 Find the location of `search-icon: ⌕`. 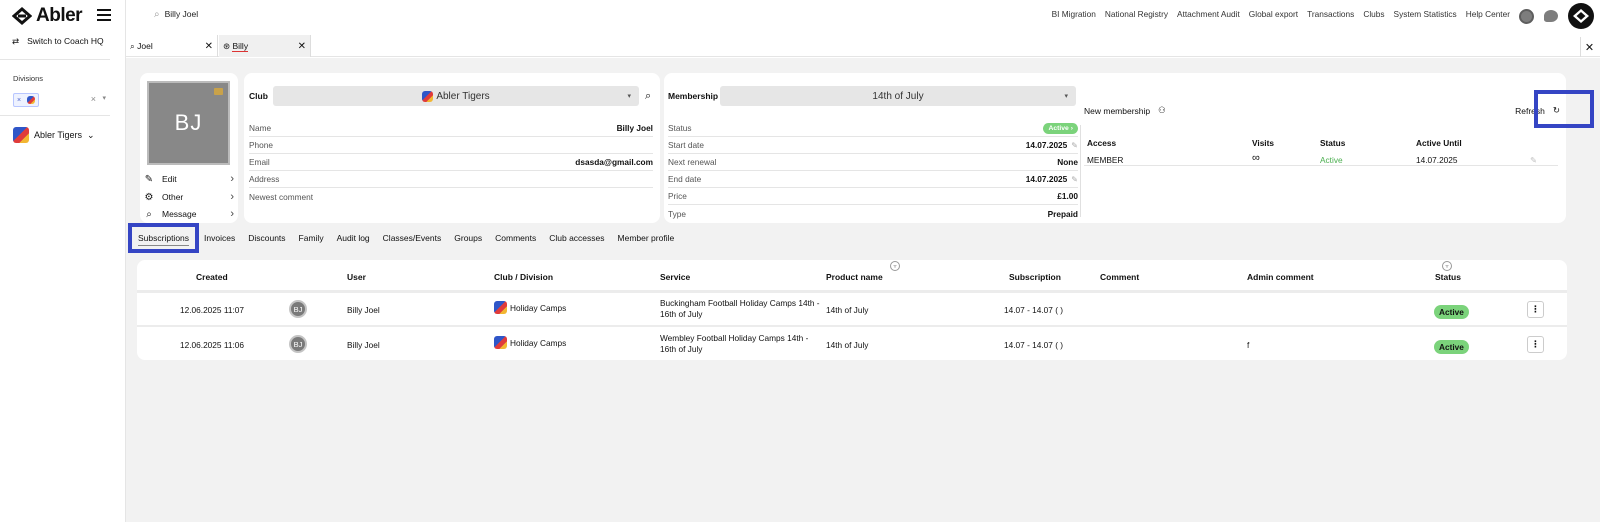

search-icon: ⌕ is located at coordinates (648, 96).